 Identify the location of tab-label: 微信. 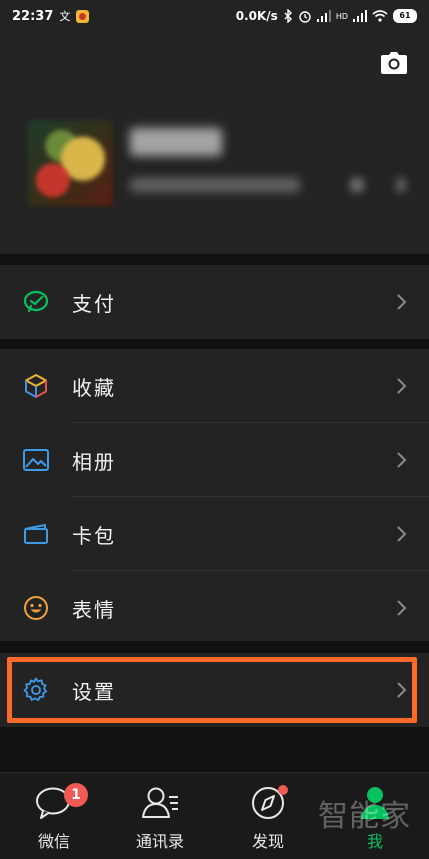
(53, 841).